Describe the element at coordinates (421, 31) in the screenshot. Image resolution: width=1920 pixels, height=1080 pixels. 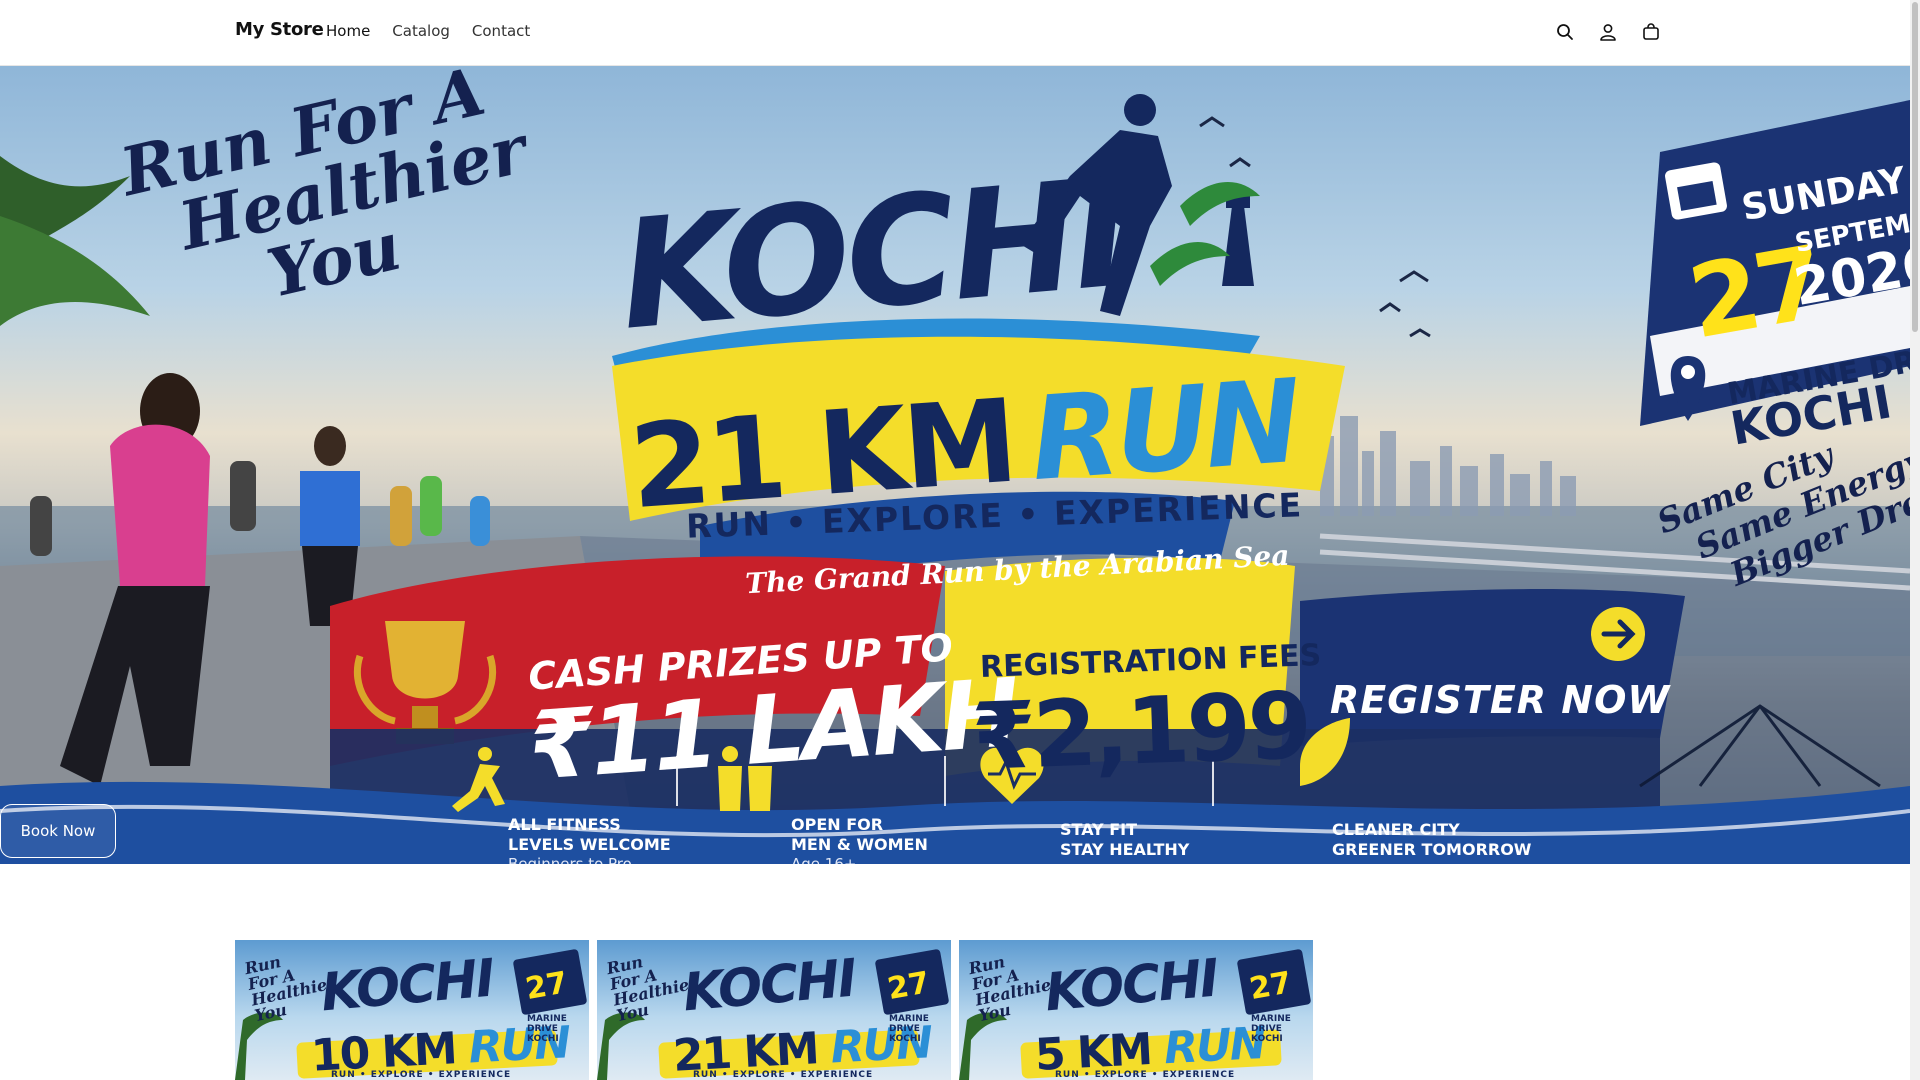
I see `nav-catalog: Catalog` at that location.